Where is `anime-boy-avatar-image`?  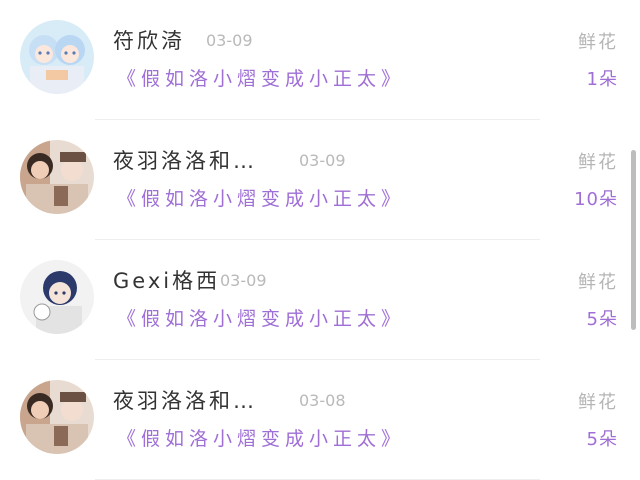
anime-boy-avatar-image is located at coordinates (57, 297).